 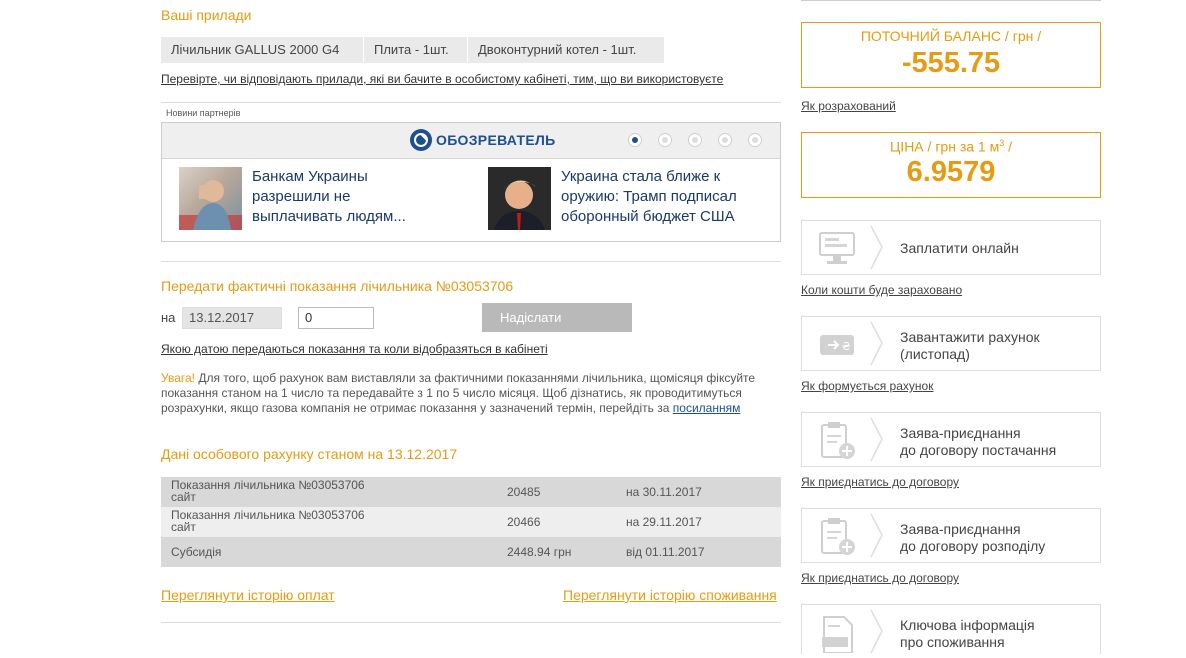 I want to click on service-label: Ключова інформація про споживання, so click(x=967, y=633).